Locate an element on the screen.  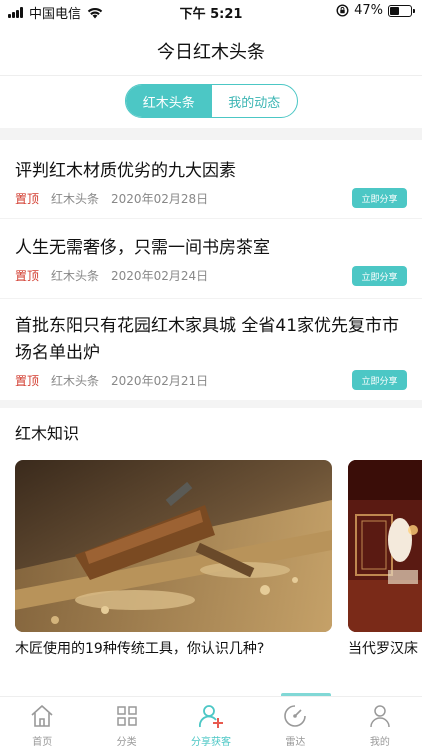
battery-icon is located at coordinates (401, 10).